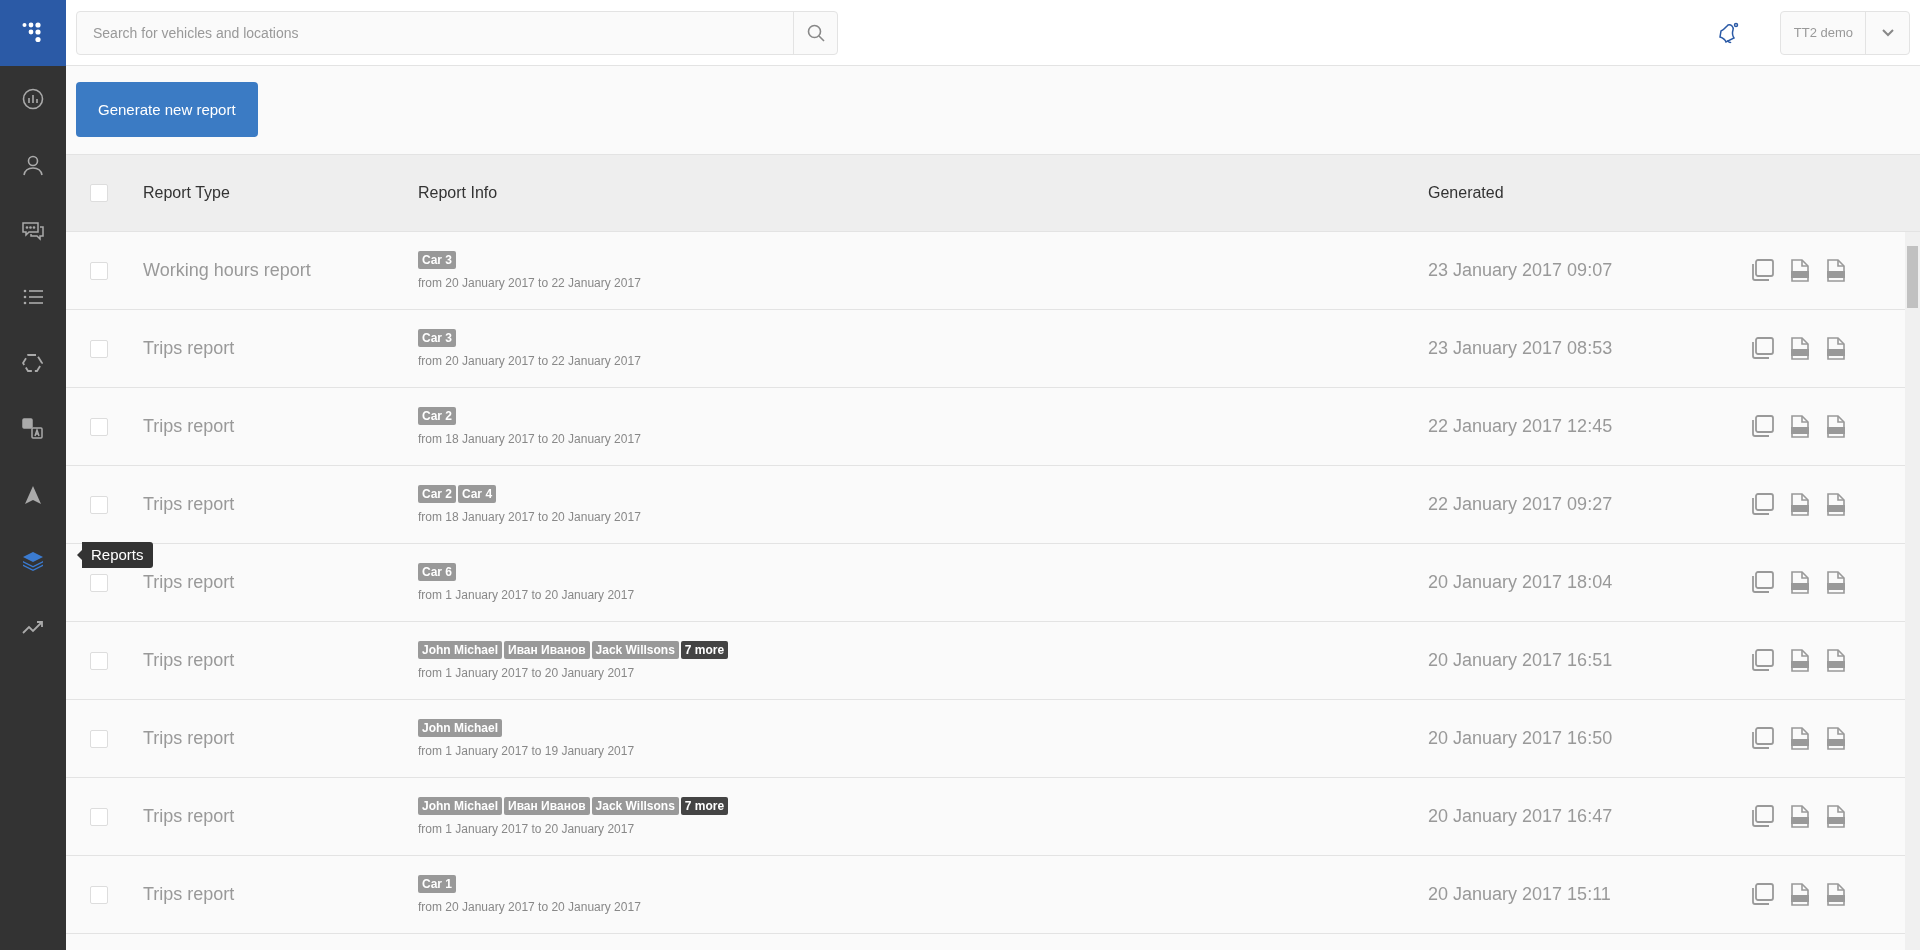  What do you see at coordinates (1823, 32) in the screenshot?
I see `account-name: TT2 demo` at bounding box center [1823, 32].